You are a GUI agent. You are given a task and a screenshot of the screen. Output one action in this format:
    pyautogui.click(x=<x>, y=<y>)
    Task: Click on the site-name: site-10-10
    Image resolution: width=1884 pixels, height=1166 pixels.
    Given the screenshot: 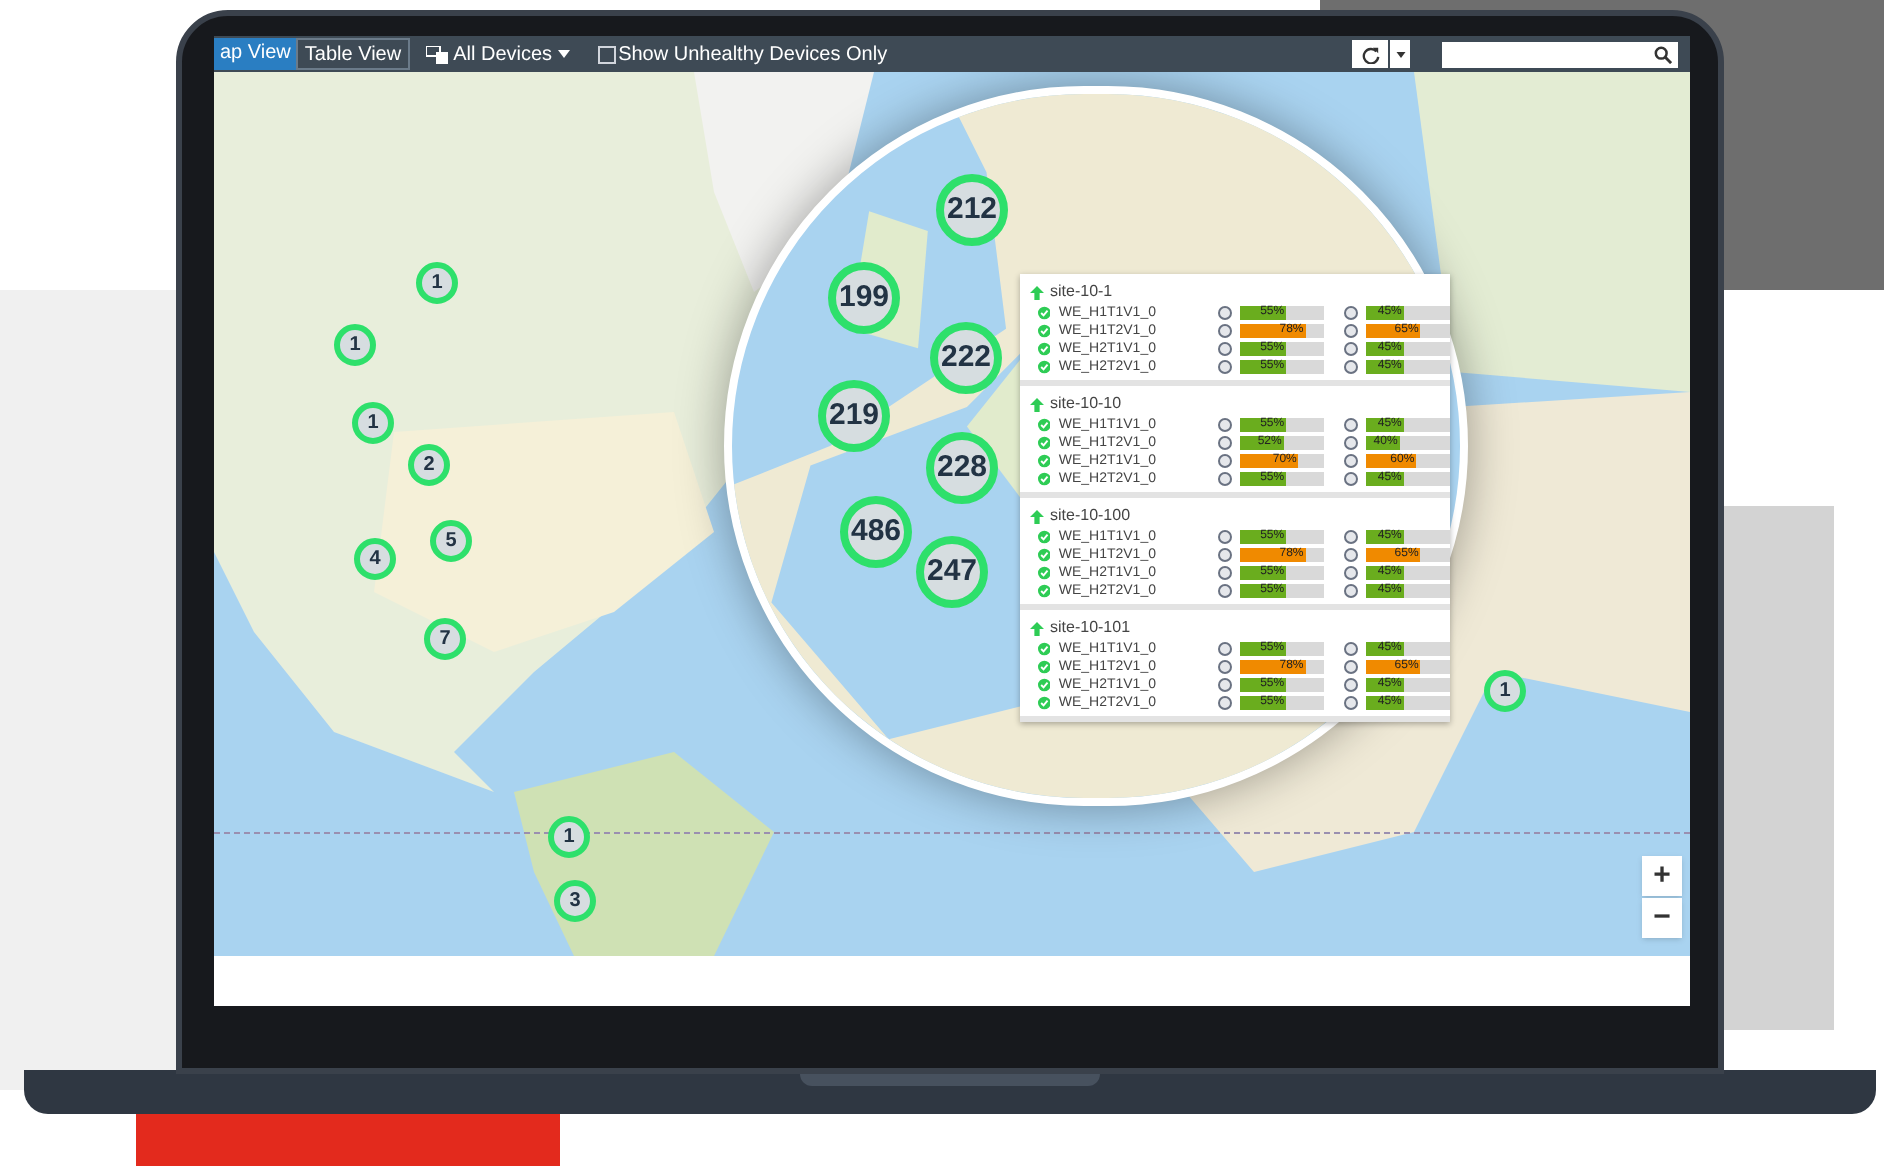 What is the action you would take?
    pyautogui.click(x=1086, y=404)
    